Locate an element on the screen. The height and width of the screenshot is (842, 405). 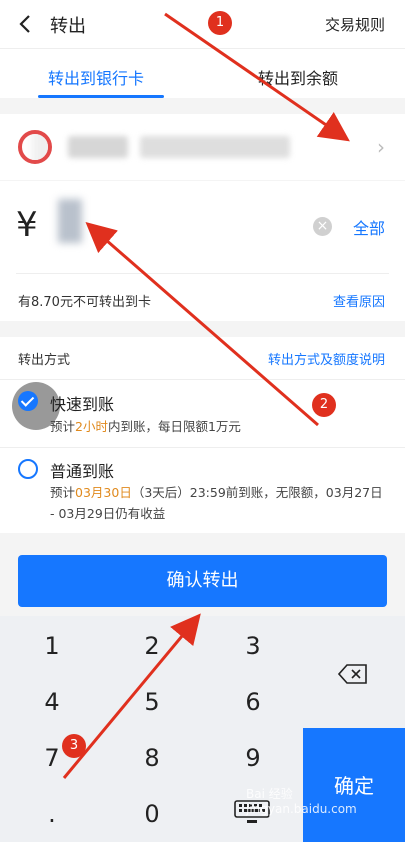
amount-input: 1 is located at coordinates (70, 221).